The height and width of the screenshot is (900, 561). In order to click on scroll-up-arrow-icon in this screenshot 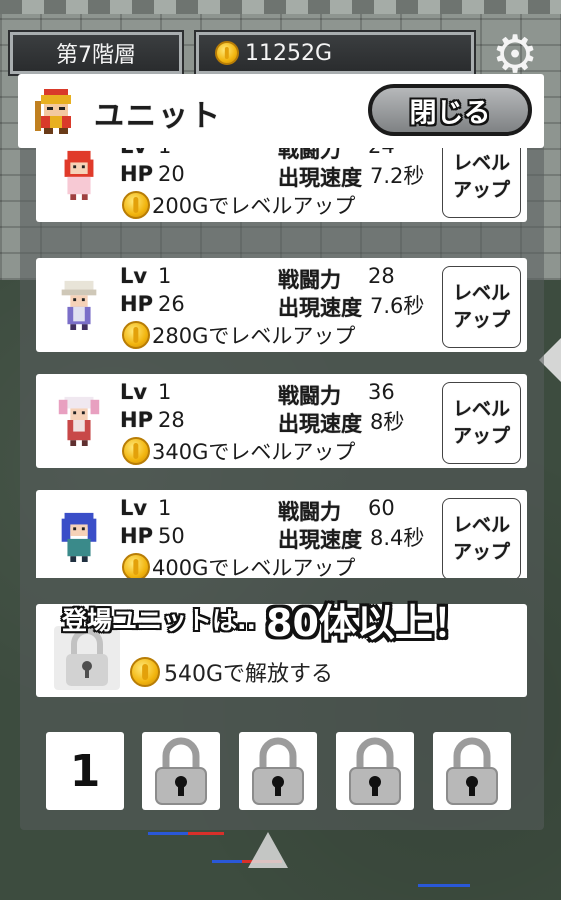, I will do `click(268, 850)`.